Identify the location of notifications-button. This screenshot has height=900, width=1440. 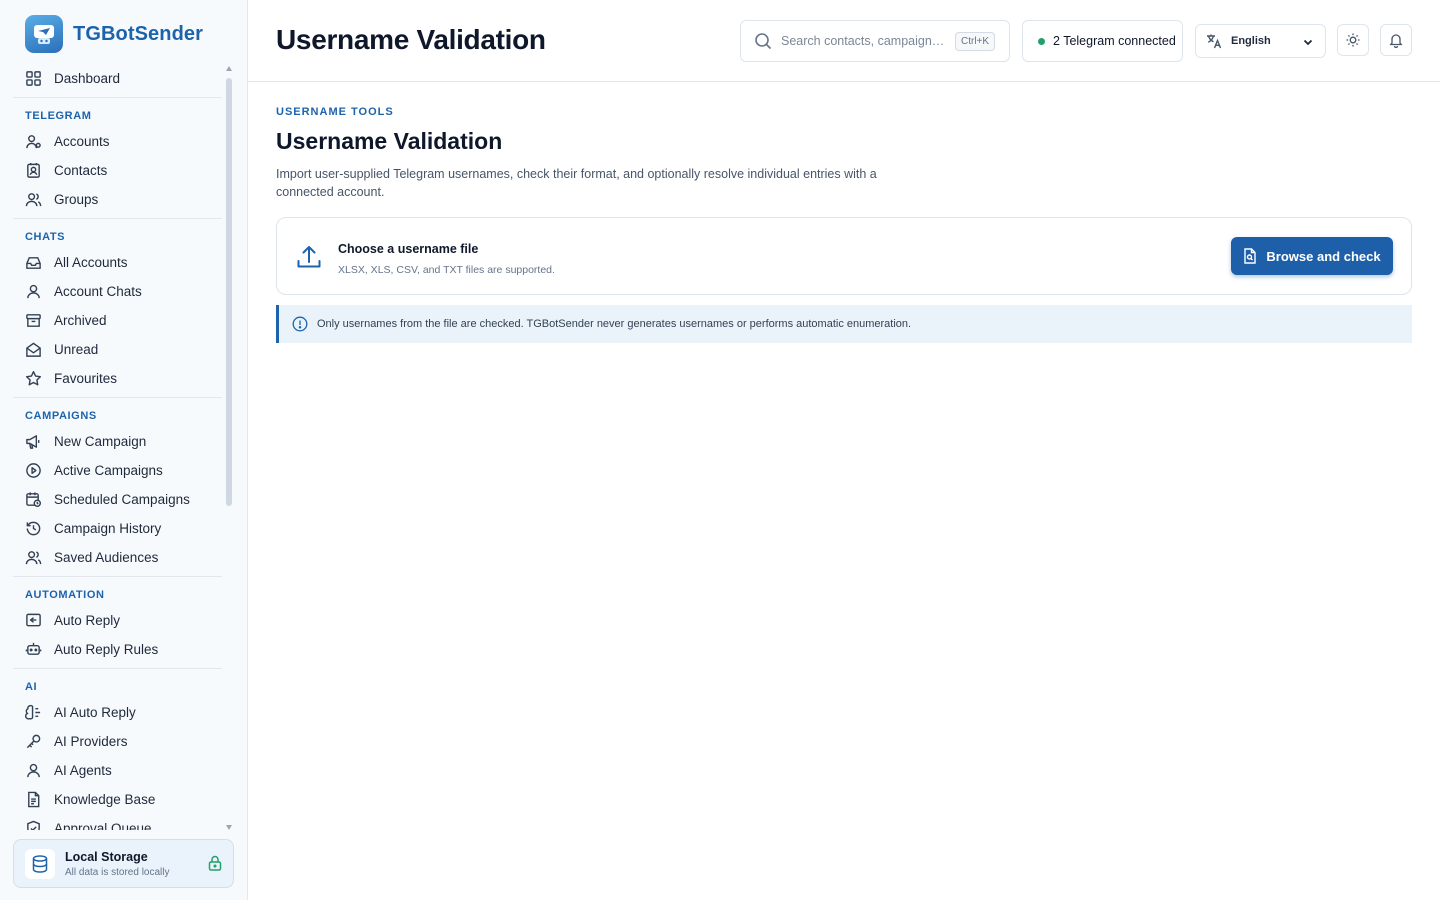
(1396, 40).